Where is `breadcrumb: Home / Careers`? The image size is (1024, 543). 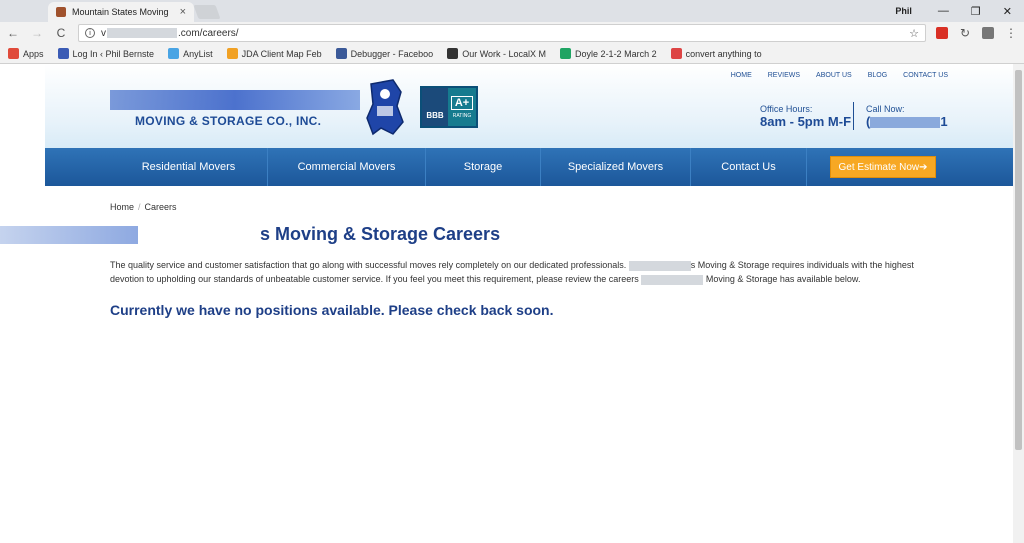
breadcrumb: Home / Careers is located at coordinates (525, 207).